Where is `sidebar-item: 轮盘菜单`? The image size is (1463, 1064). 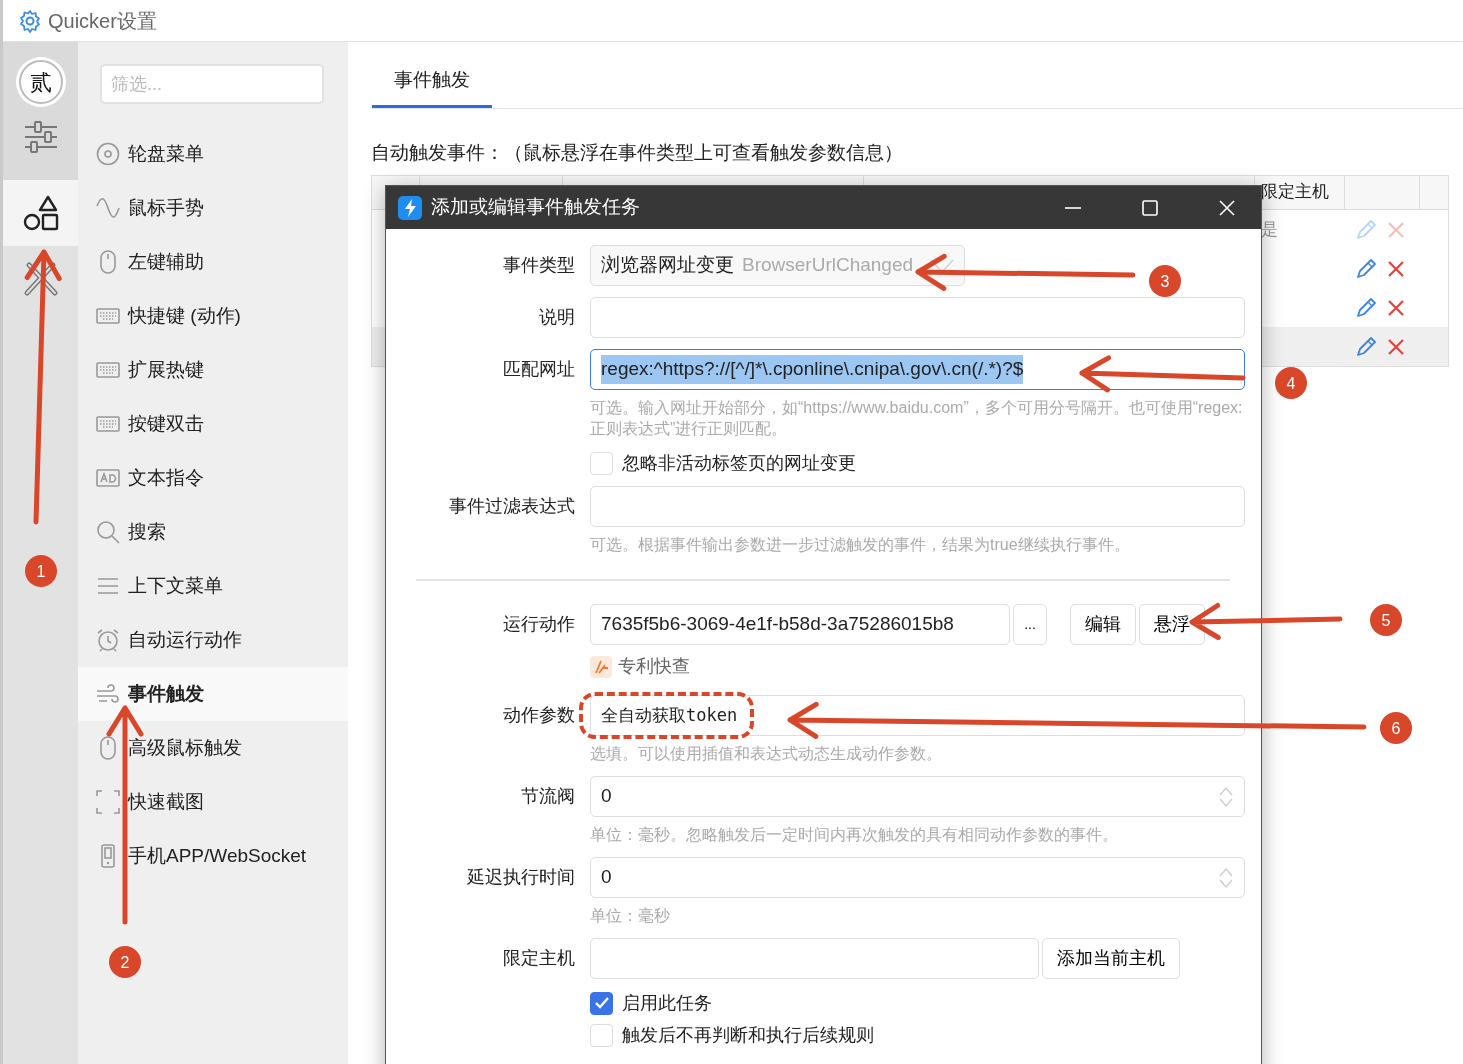 sidebar-item: 轮盘菜单 is located at coordinates (213, 154).